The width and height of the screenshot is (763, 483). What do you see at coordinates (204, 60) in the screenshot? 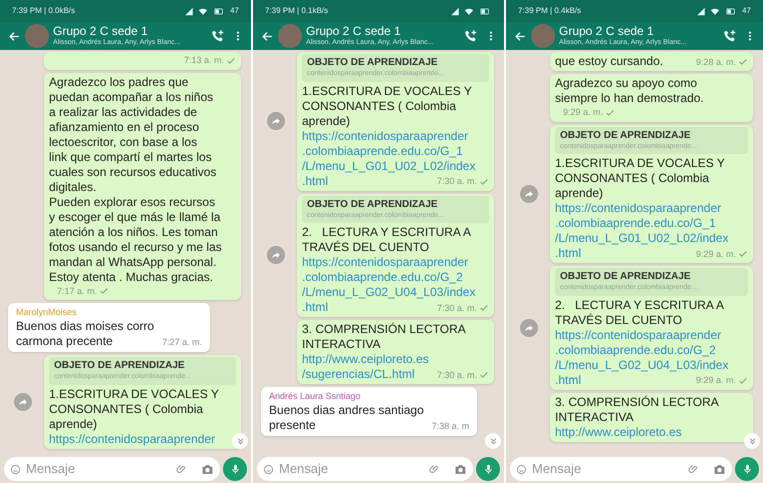
I see `message-time: 7:13 a. m.` at bounding box center [204, 60].